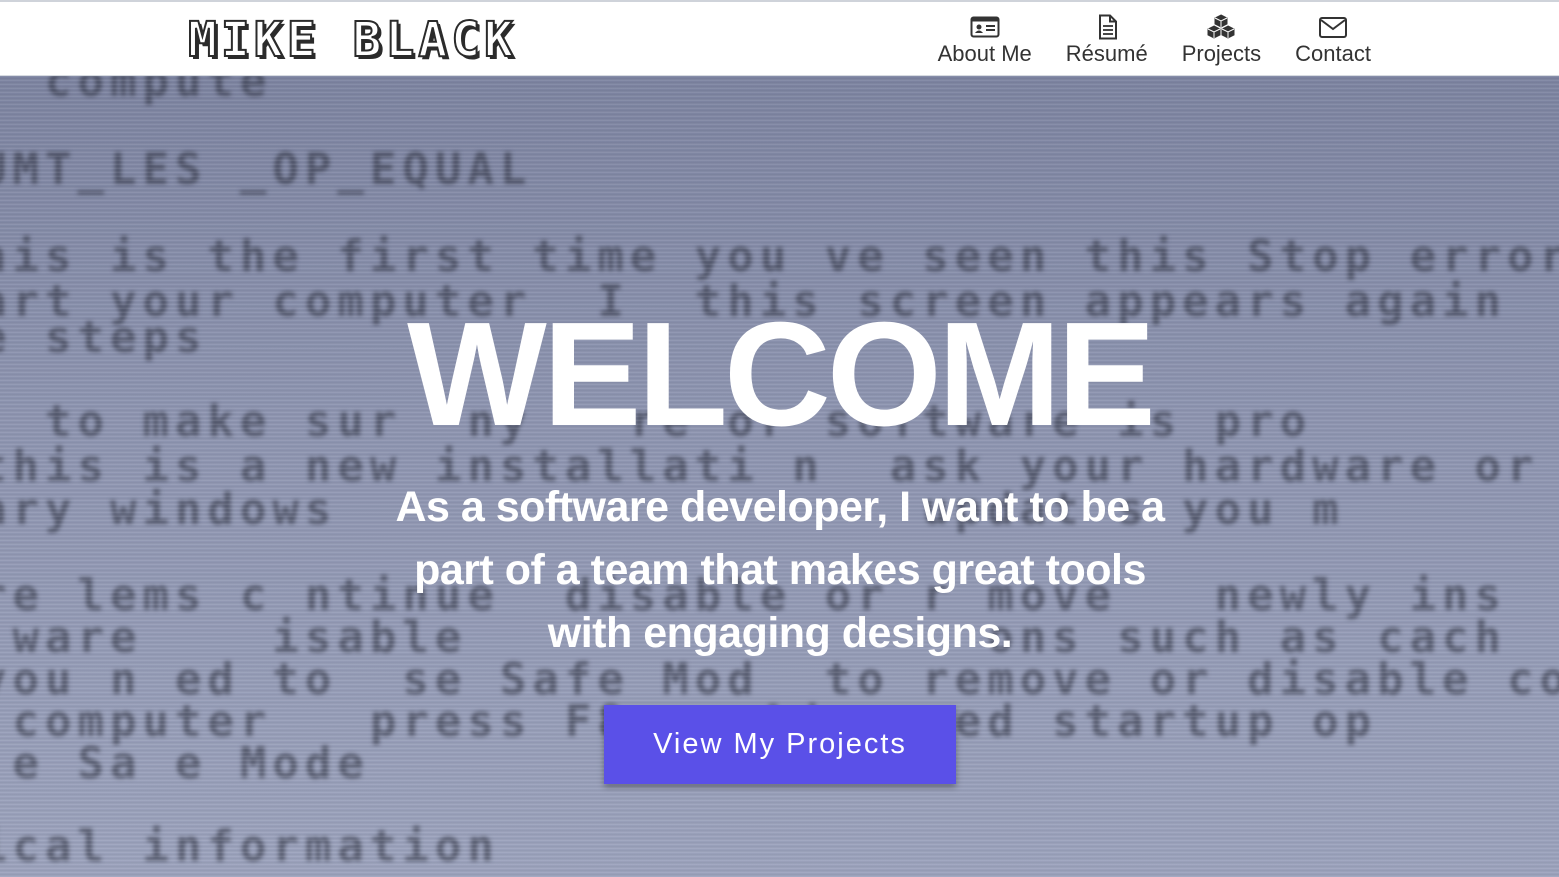  I want to click on nav-item-projects: Projects, so click(1221, 34).